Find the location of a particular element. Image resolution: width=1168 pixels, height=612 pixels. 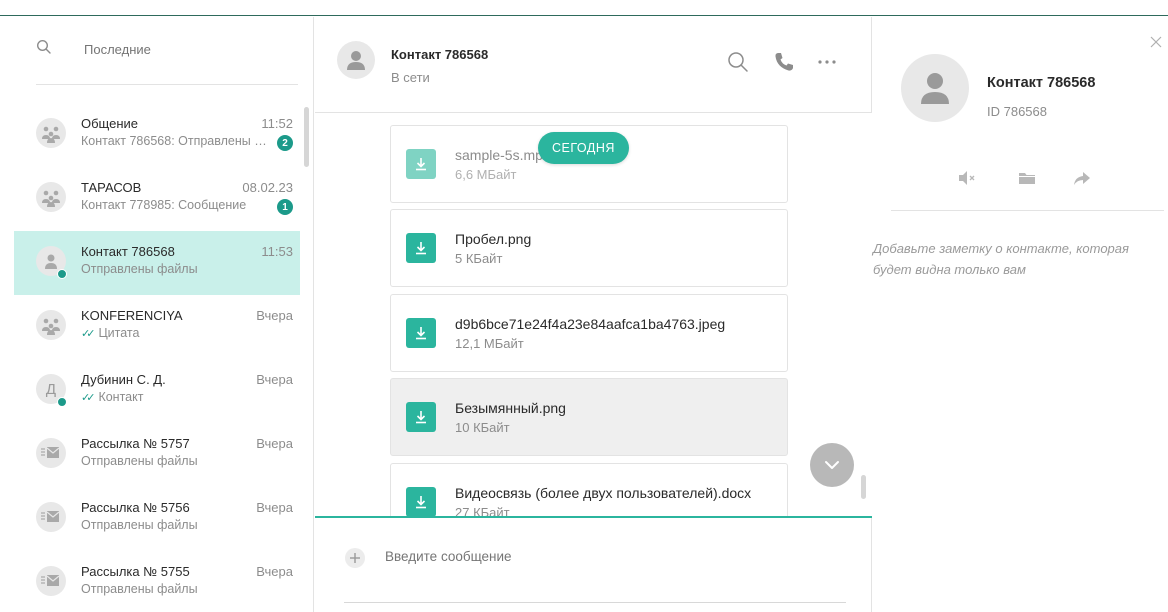

file-name: Безымянный.png is located at coordinates (510, 408).